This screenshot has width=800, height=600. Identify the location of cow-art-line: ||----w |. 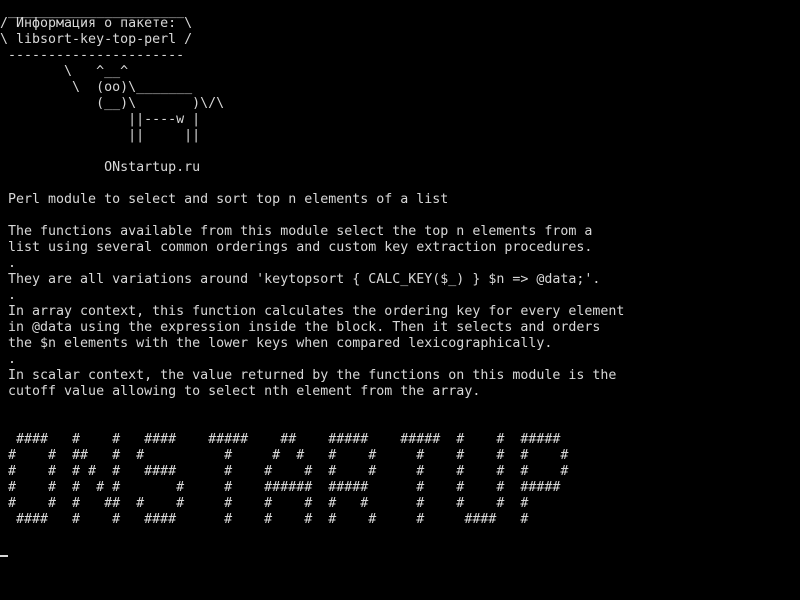
(100, 119).